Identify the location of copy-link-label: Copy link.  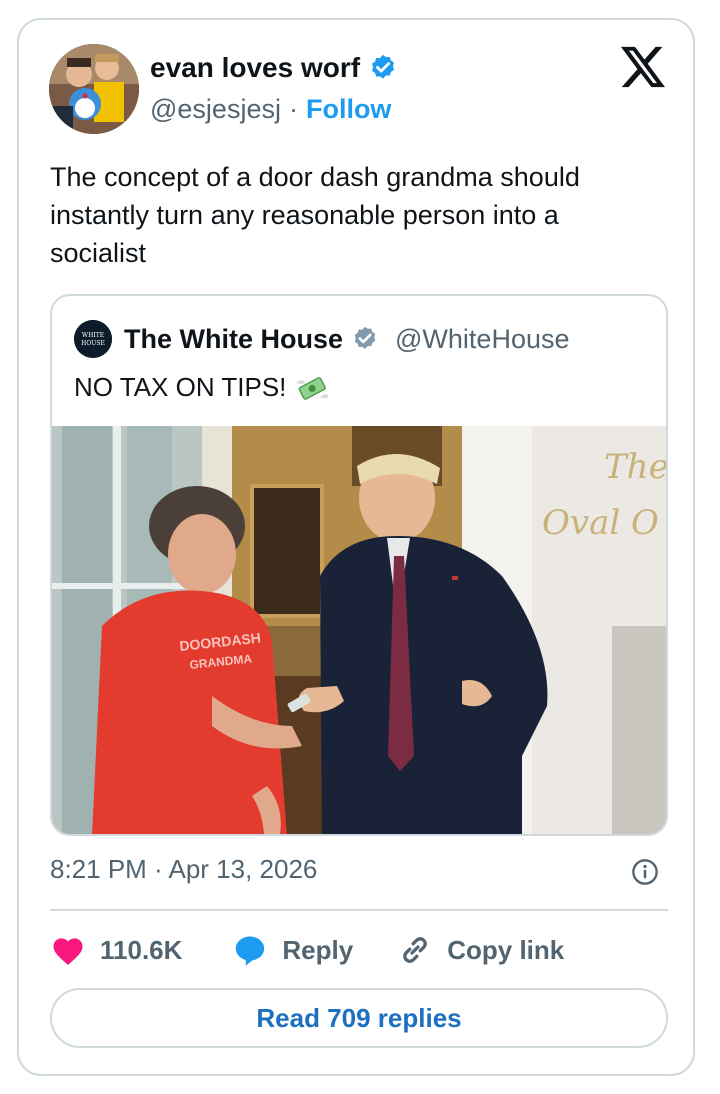
(506, 949).